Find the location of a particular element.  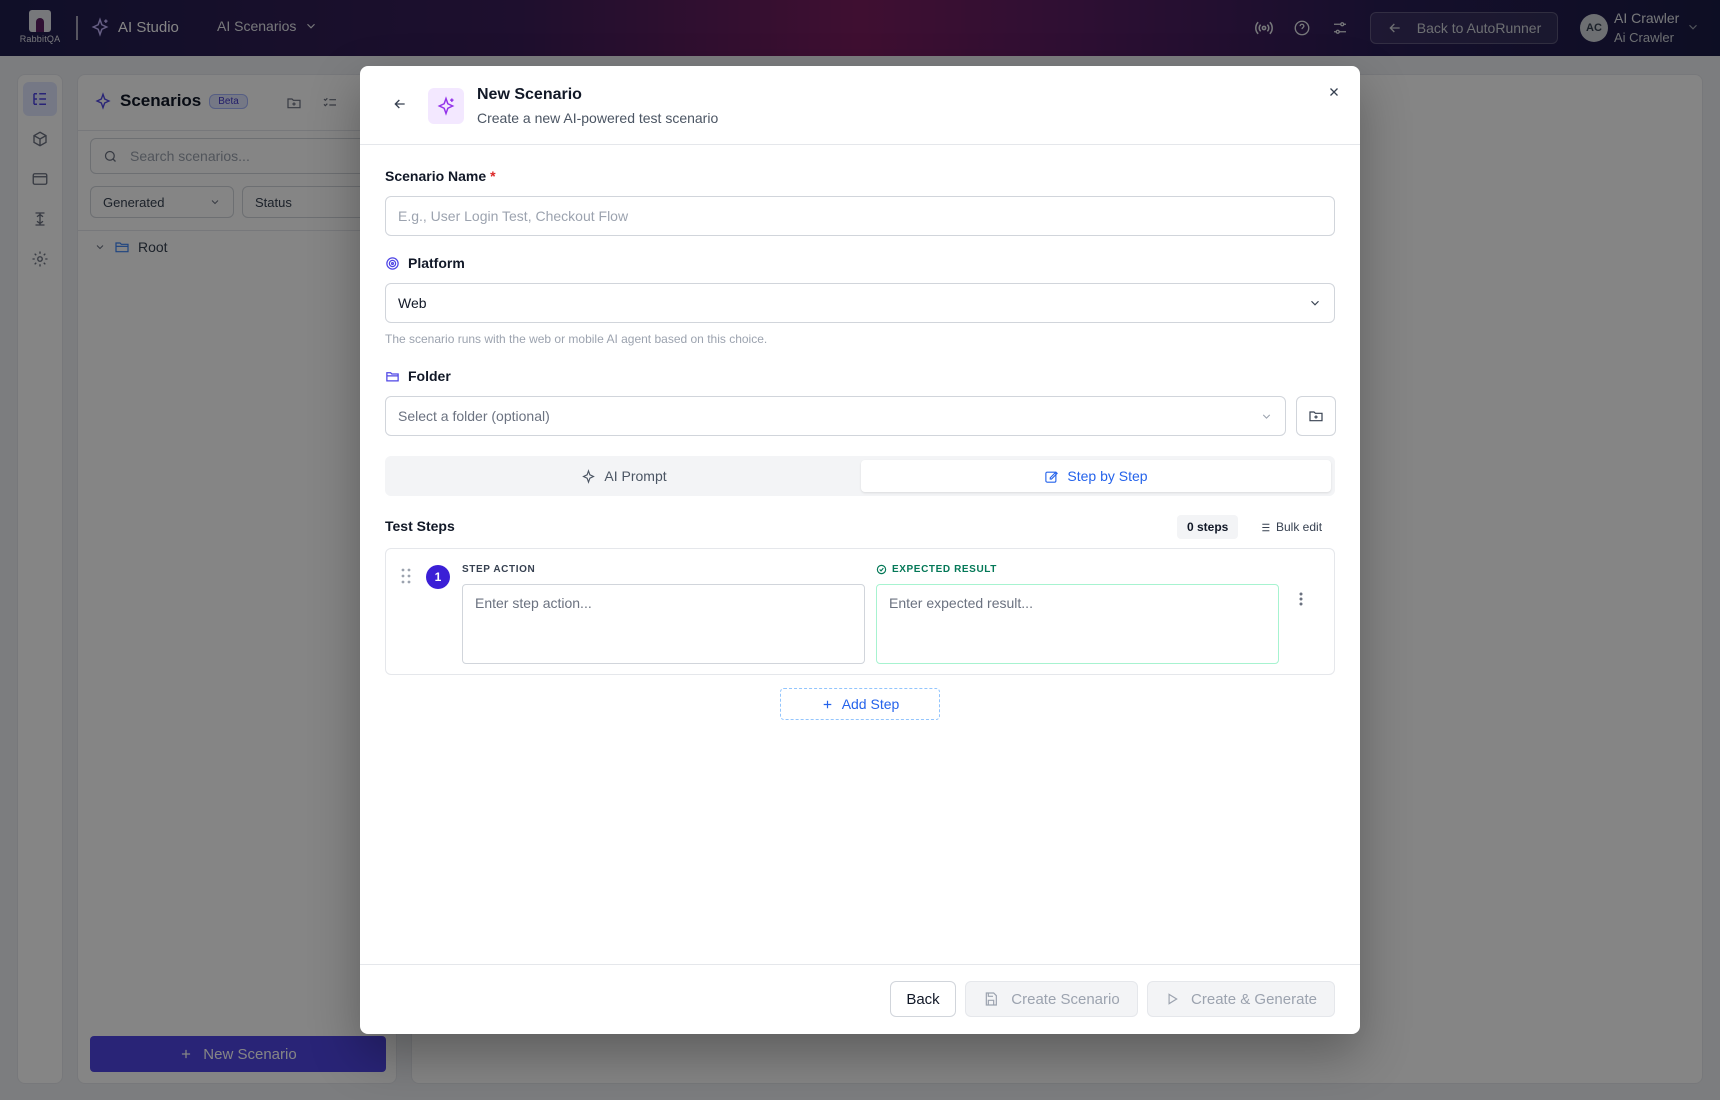

platform-label-text: Platform is located at coordinates (436, 263).